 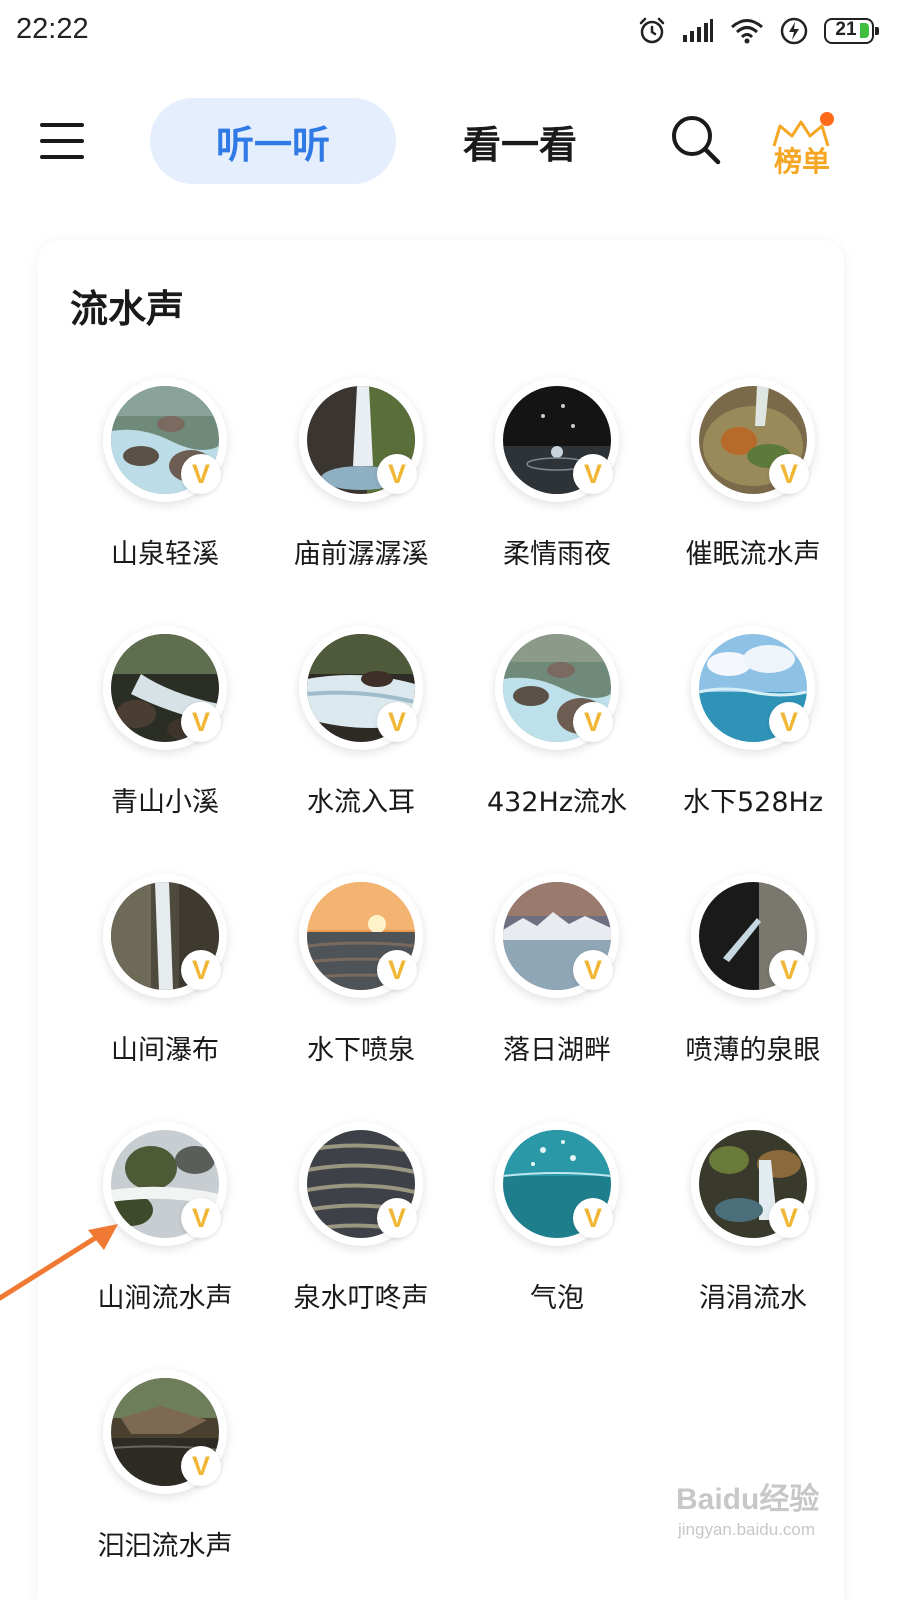 I want to click on status-bar: 22:22 21, so click(x=450, y=32).